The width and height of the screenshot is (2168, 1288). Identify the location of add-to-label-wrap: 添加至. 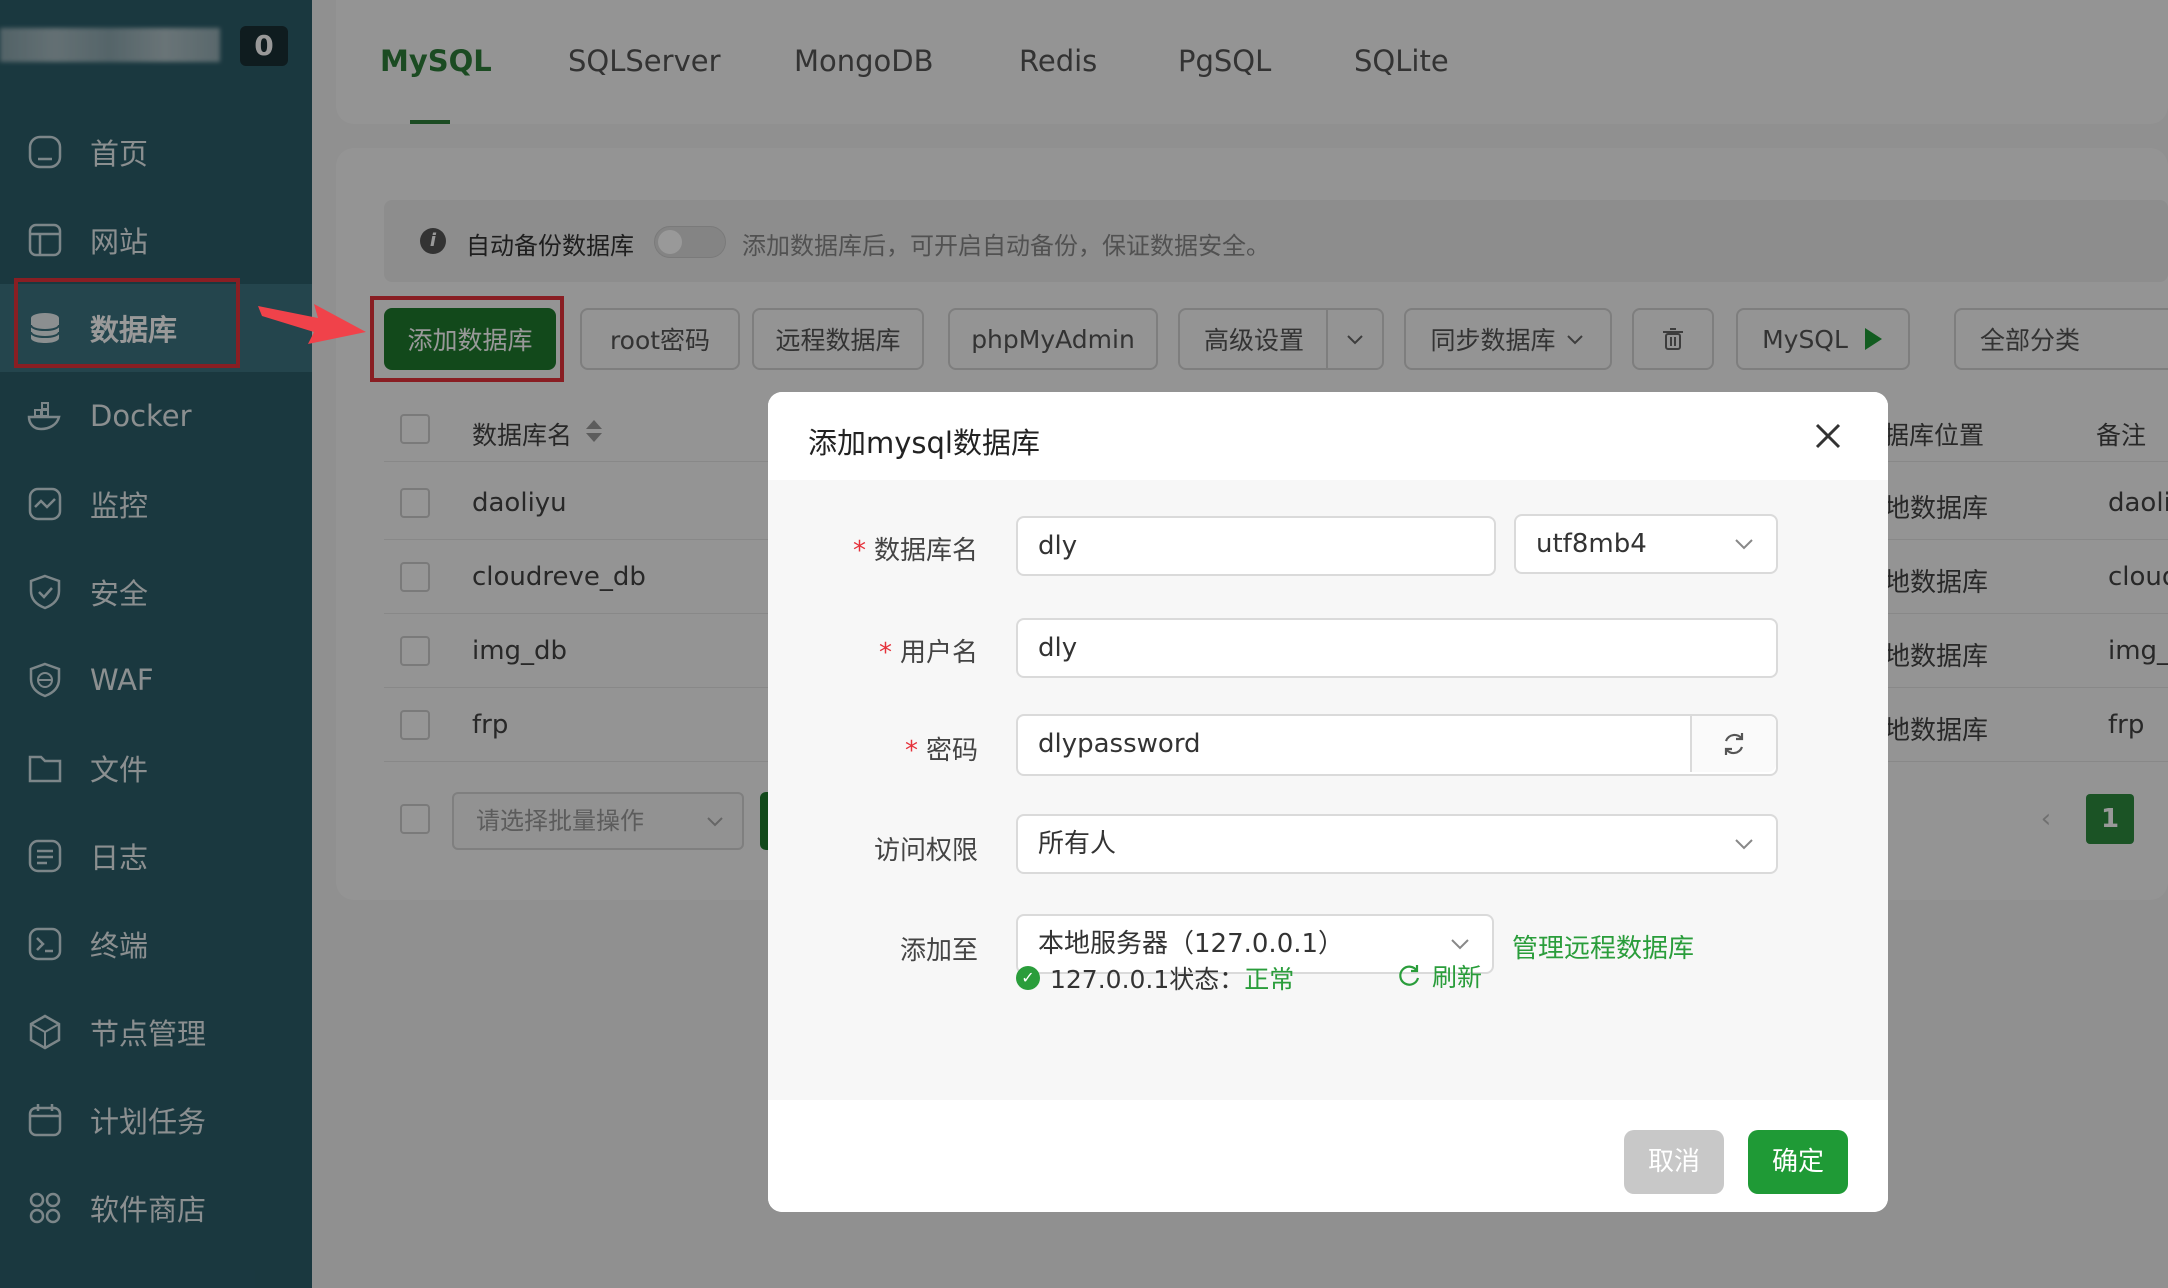
(873, 950).